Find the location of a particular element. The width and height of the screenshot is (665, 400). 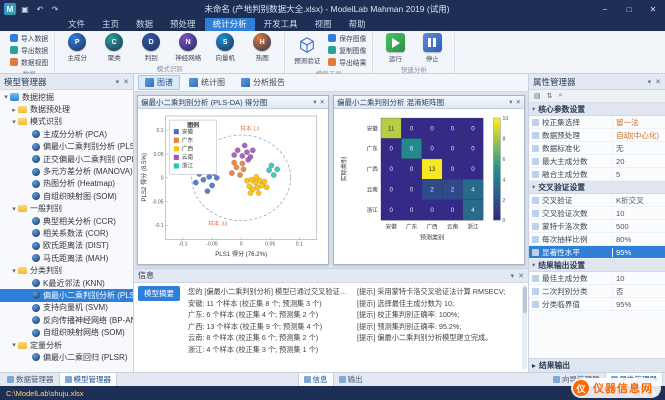

property-row: 数据预处理 自动(中心化) is located at coordinates (597, 135).